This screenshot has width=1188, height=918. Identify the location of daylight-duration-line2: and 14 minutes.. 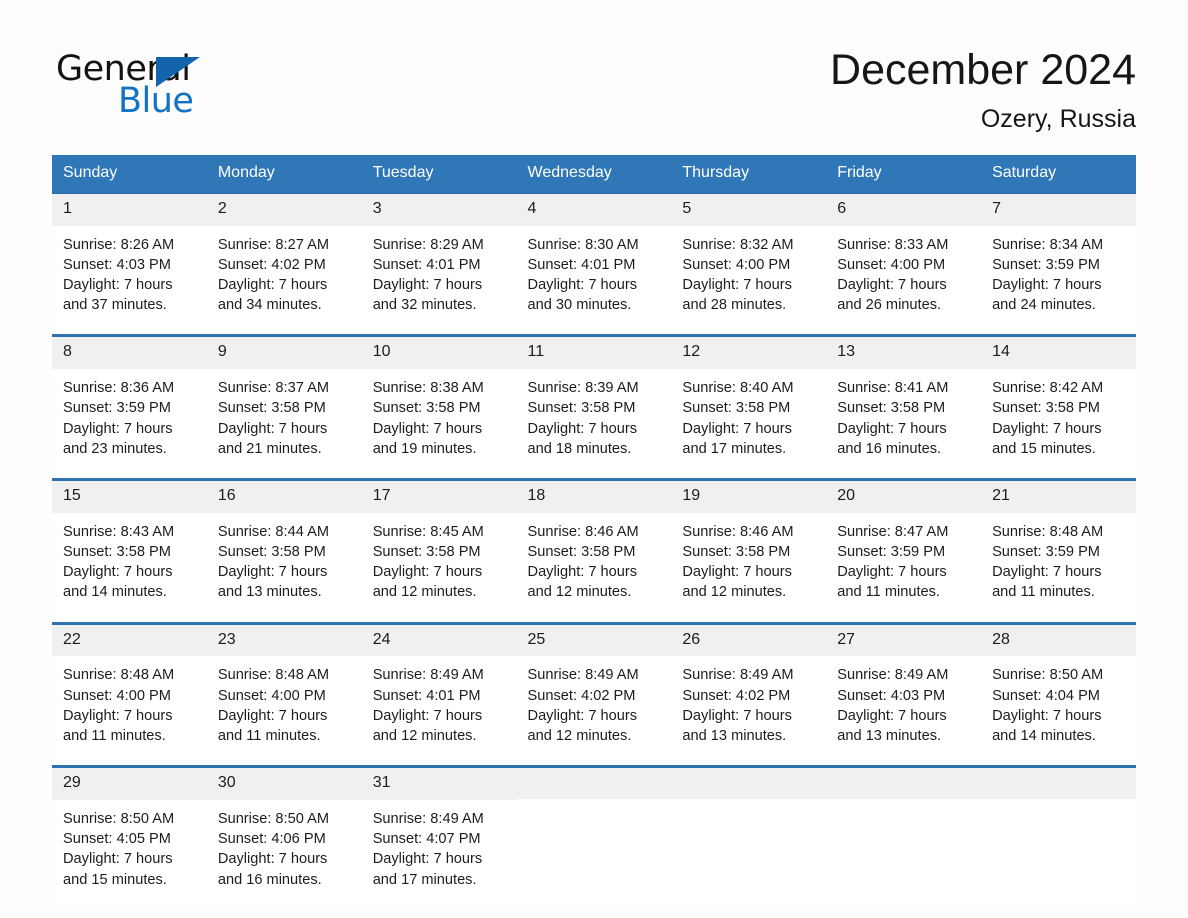
(115, 592).